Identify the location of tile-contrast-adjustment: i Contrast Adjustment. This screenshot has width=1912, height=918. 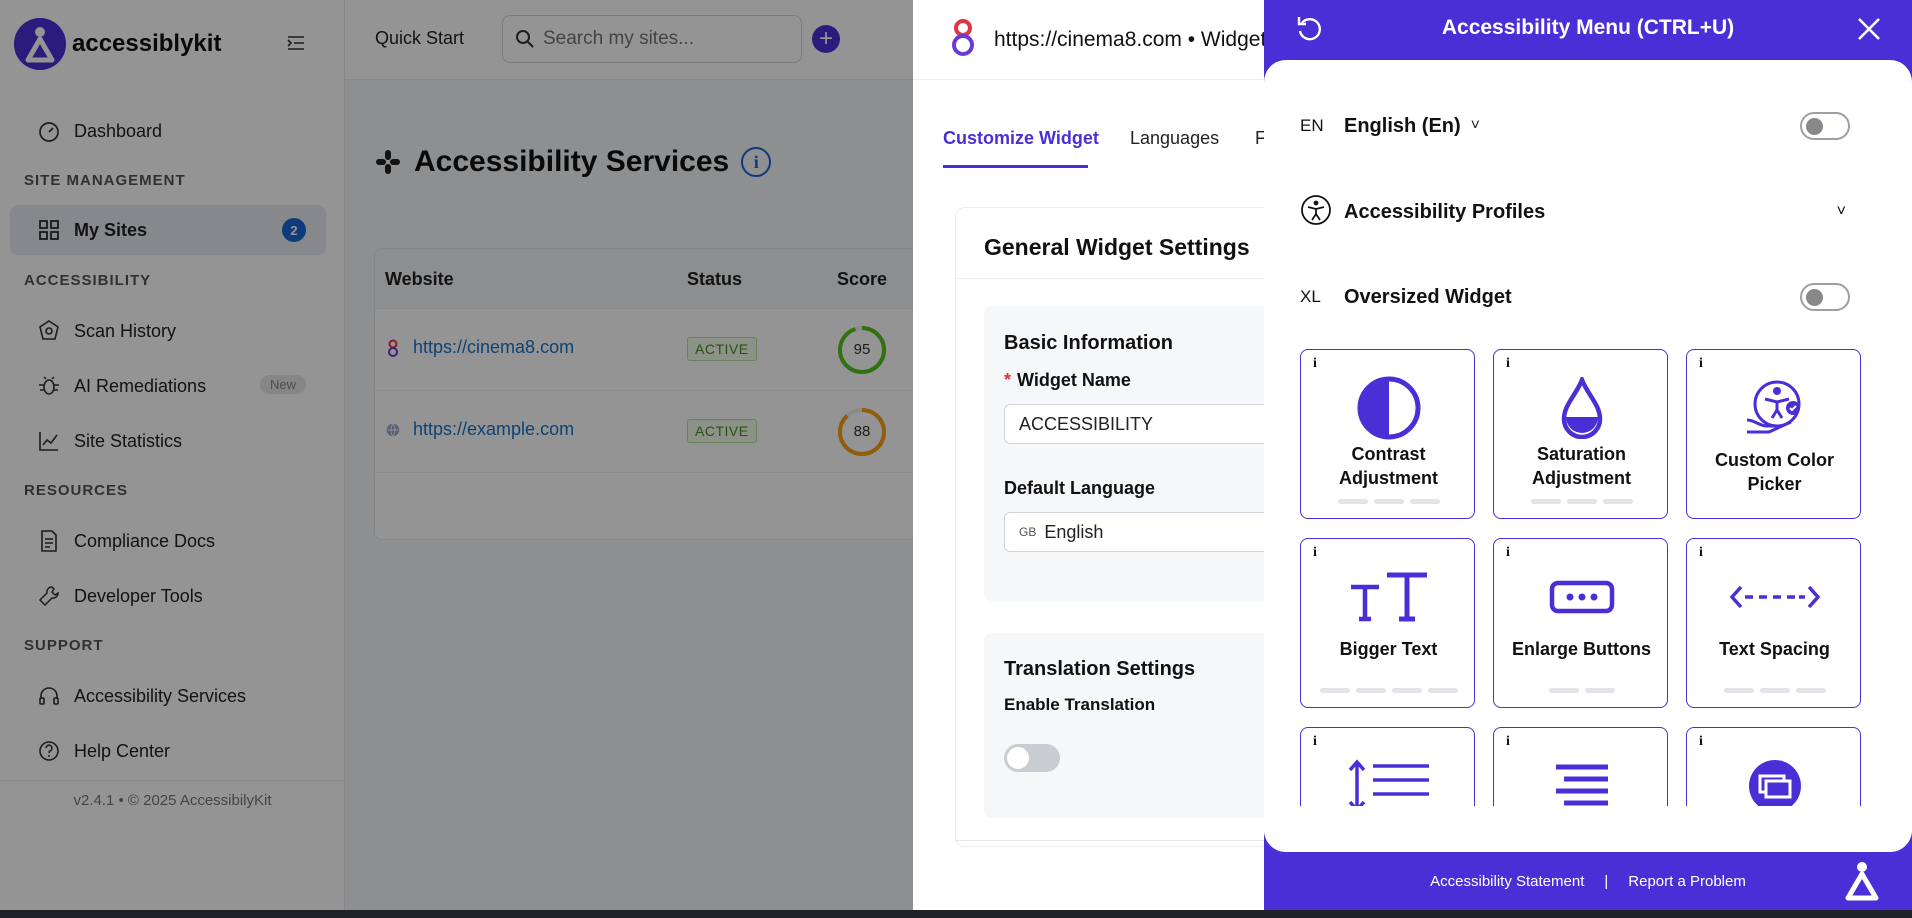
(1387, 434).